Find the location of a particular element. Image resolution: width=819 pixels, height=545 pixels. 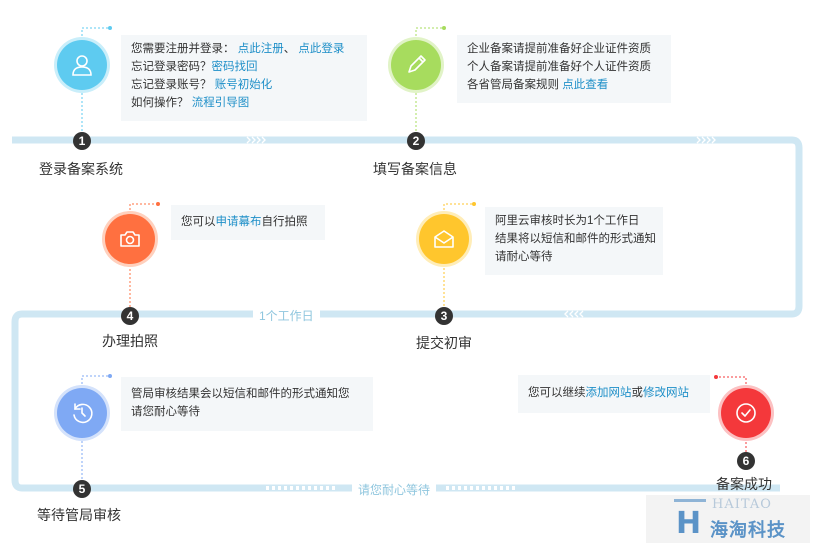

info-link: 密码找回 is located at coordinates (235, 67).